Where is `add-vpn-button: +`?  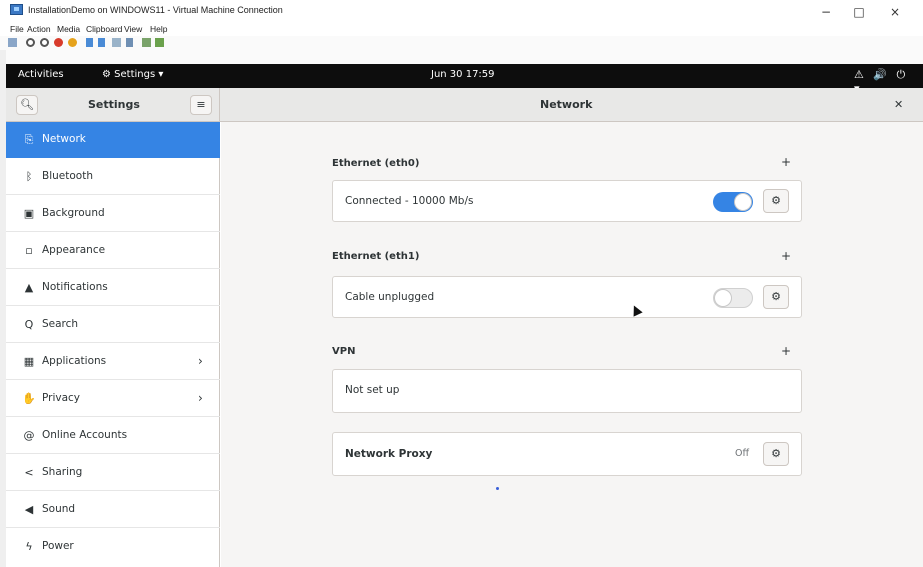
add-vpn-button: + is located at coordinates (786, 351).